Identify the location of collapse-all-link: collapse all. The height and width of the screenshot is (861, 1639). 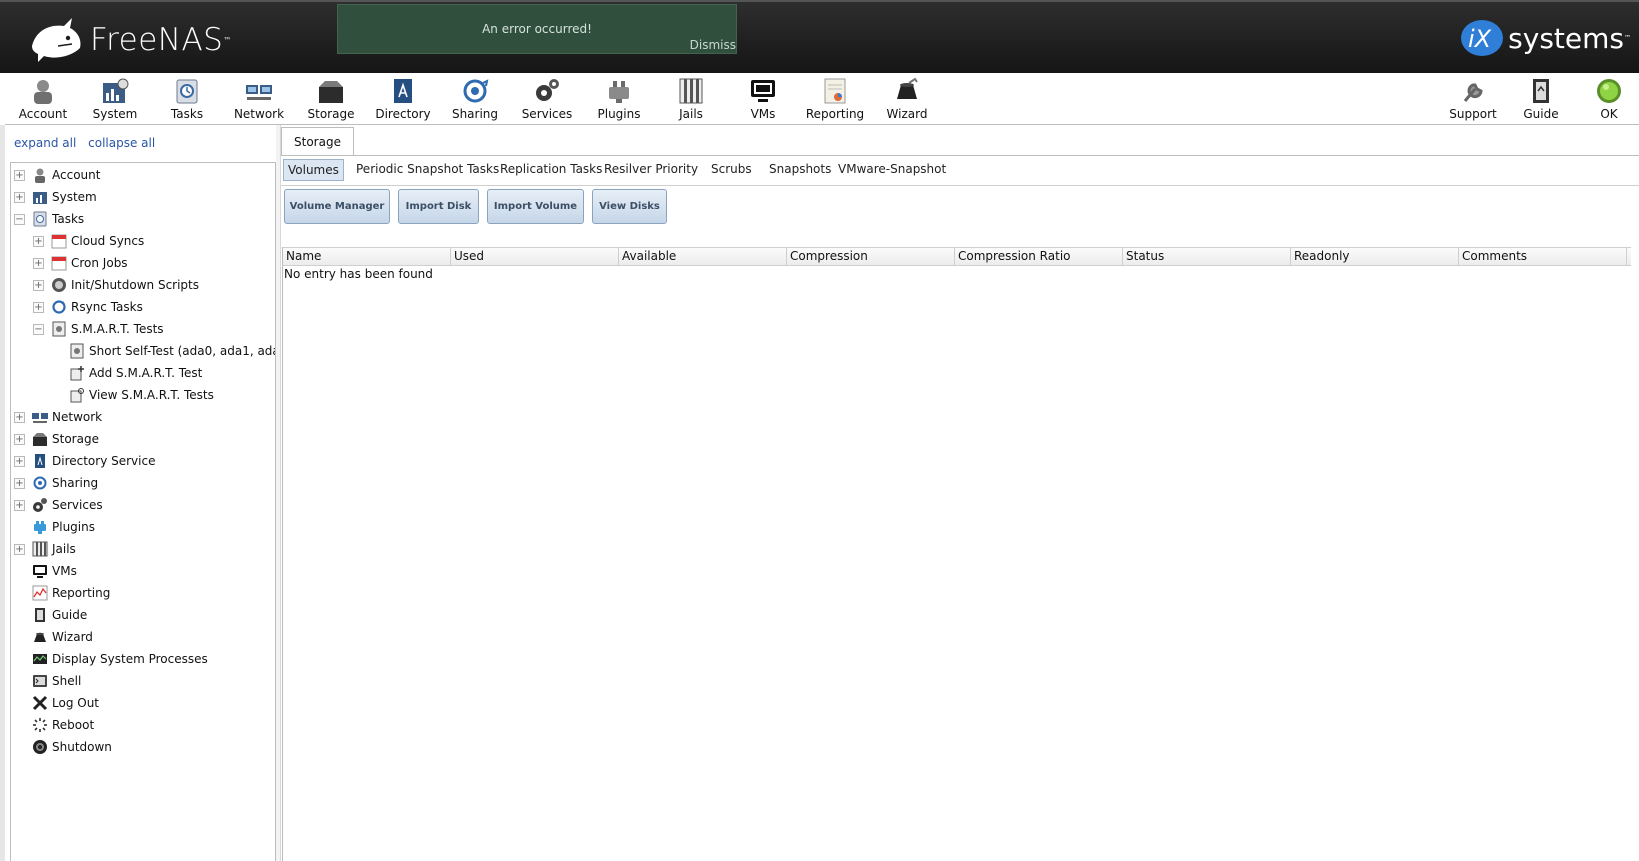
(121, 143).